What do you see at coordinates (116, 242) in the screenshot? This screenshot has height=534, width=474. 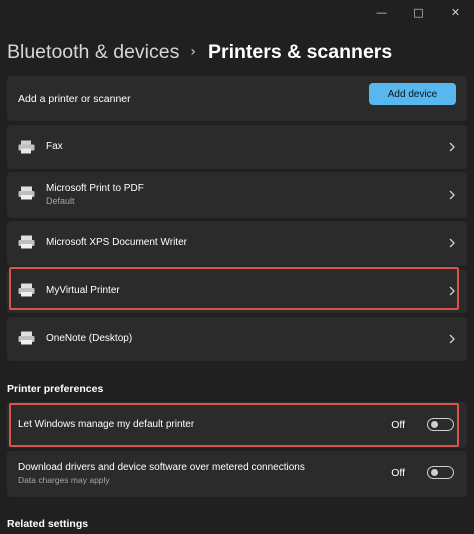 I see `printer-name: Microsoft XPS Document Writer` at bounding box center [116, 242].